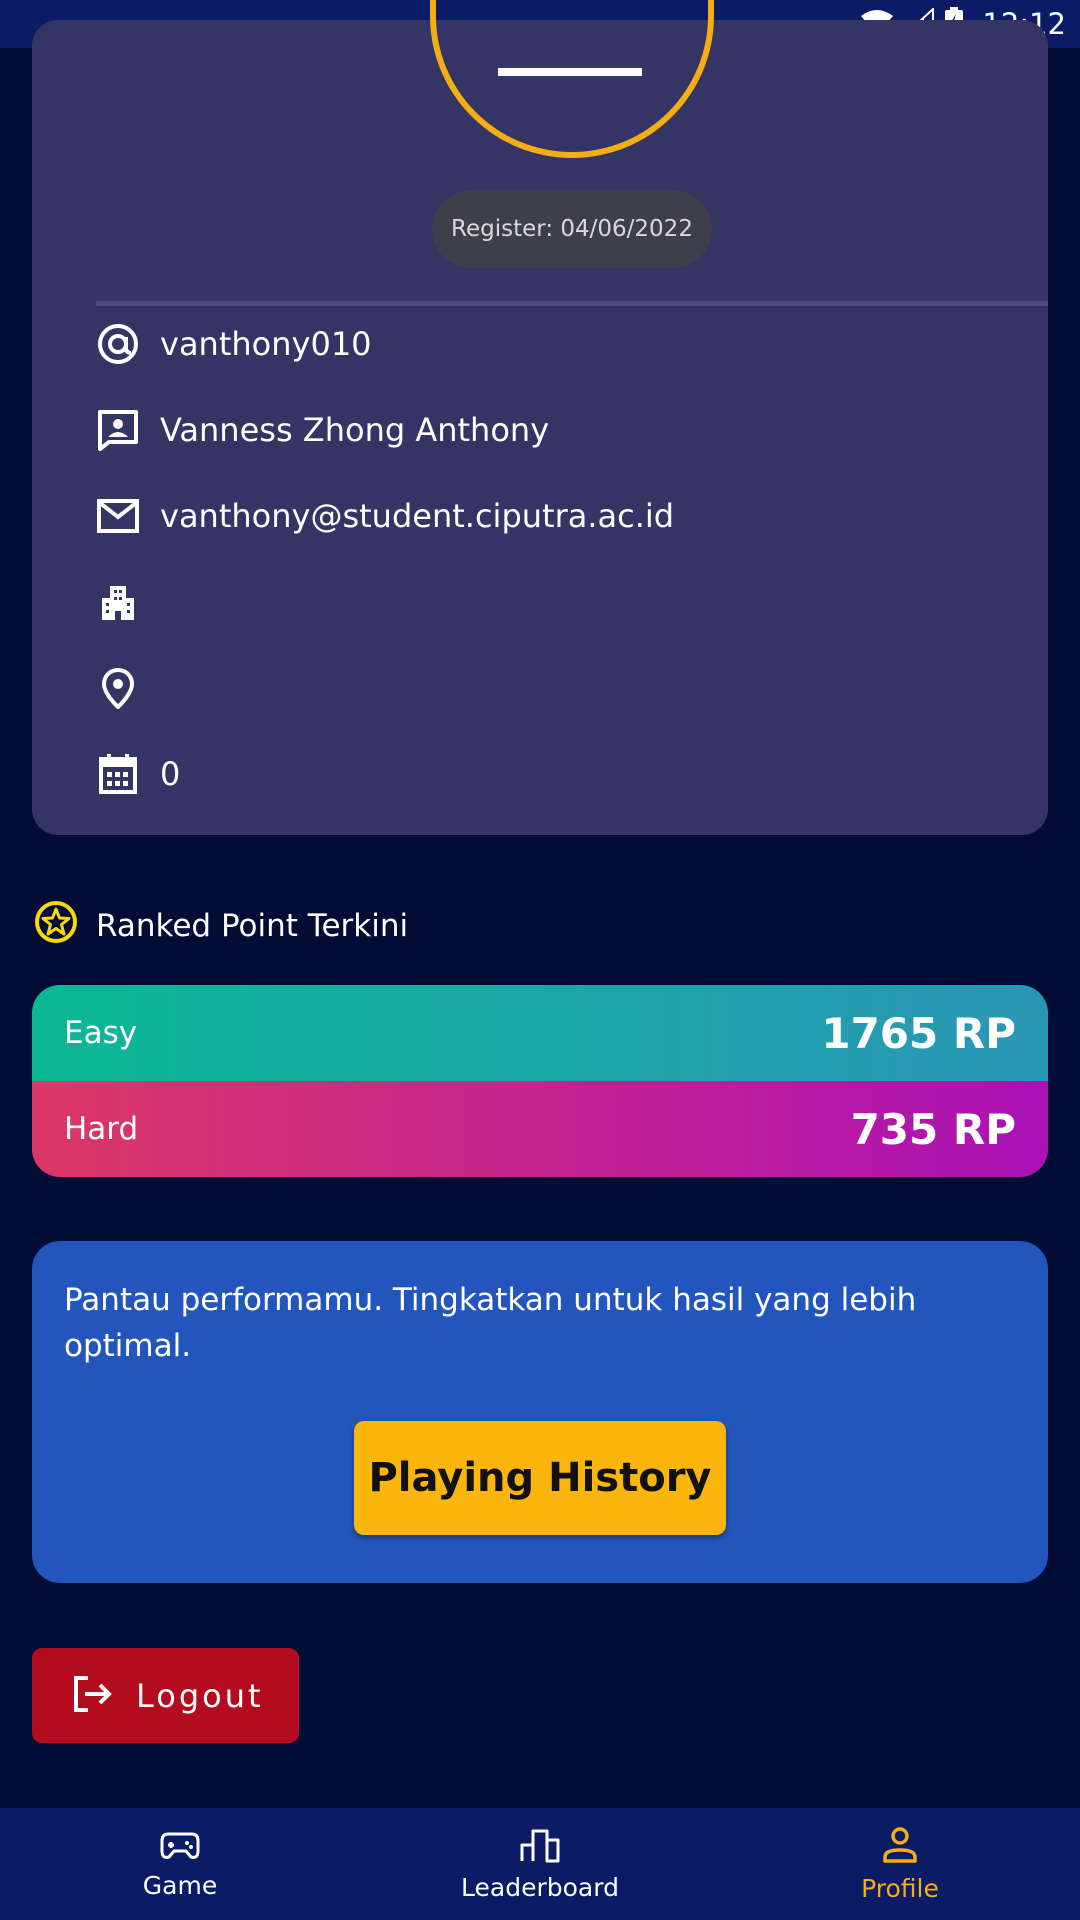 The height and width of the screenshot is (1920, 1080). What do you see at coordinates (572, 303) in the screenshot?
I see `divider` at bounding box center [572, 303].